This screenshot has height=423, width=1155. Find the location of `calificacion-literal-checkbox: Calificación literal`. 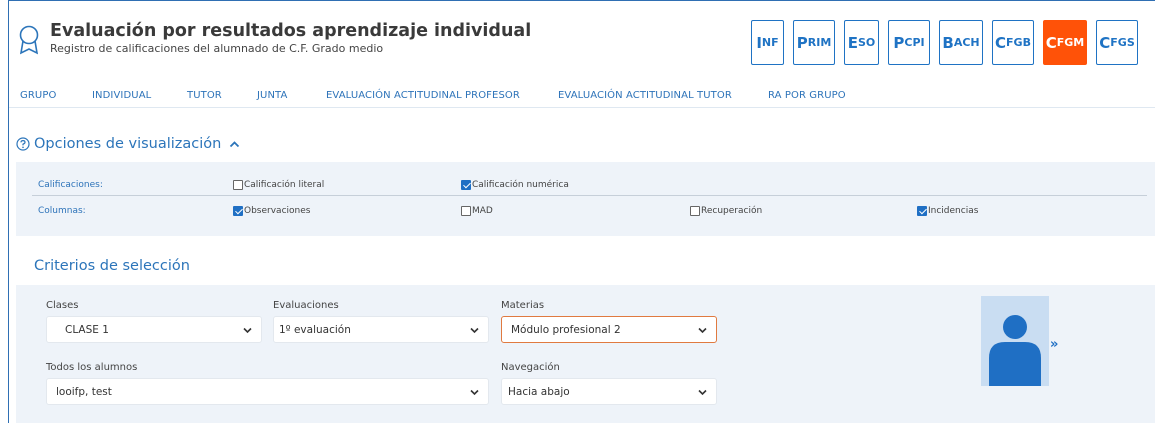

calificacion-literal-checkbox: Calificación literal is located at coordinates (278, 185).